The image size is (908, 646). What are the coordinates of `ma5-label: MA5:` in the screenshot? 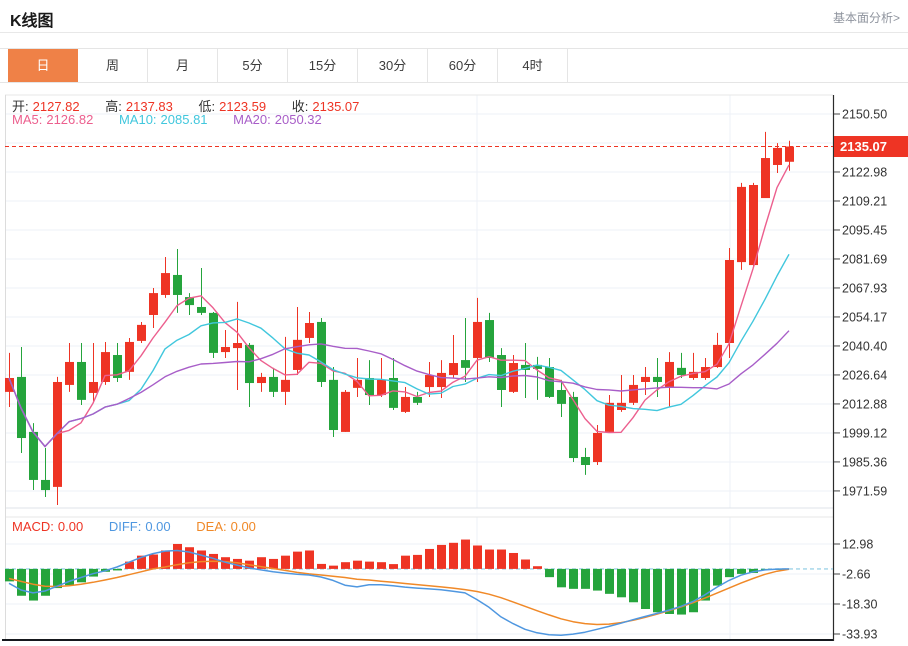 It's located at (27, 119).